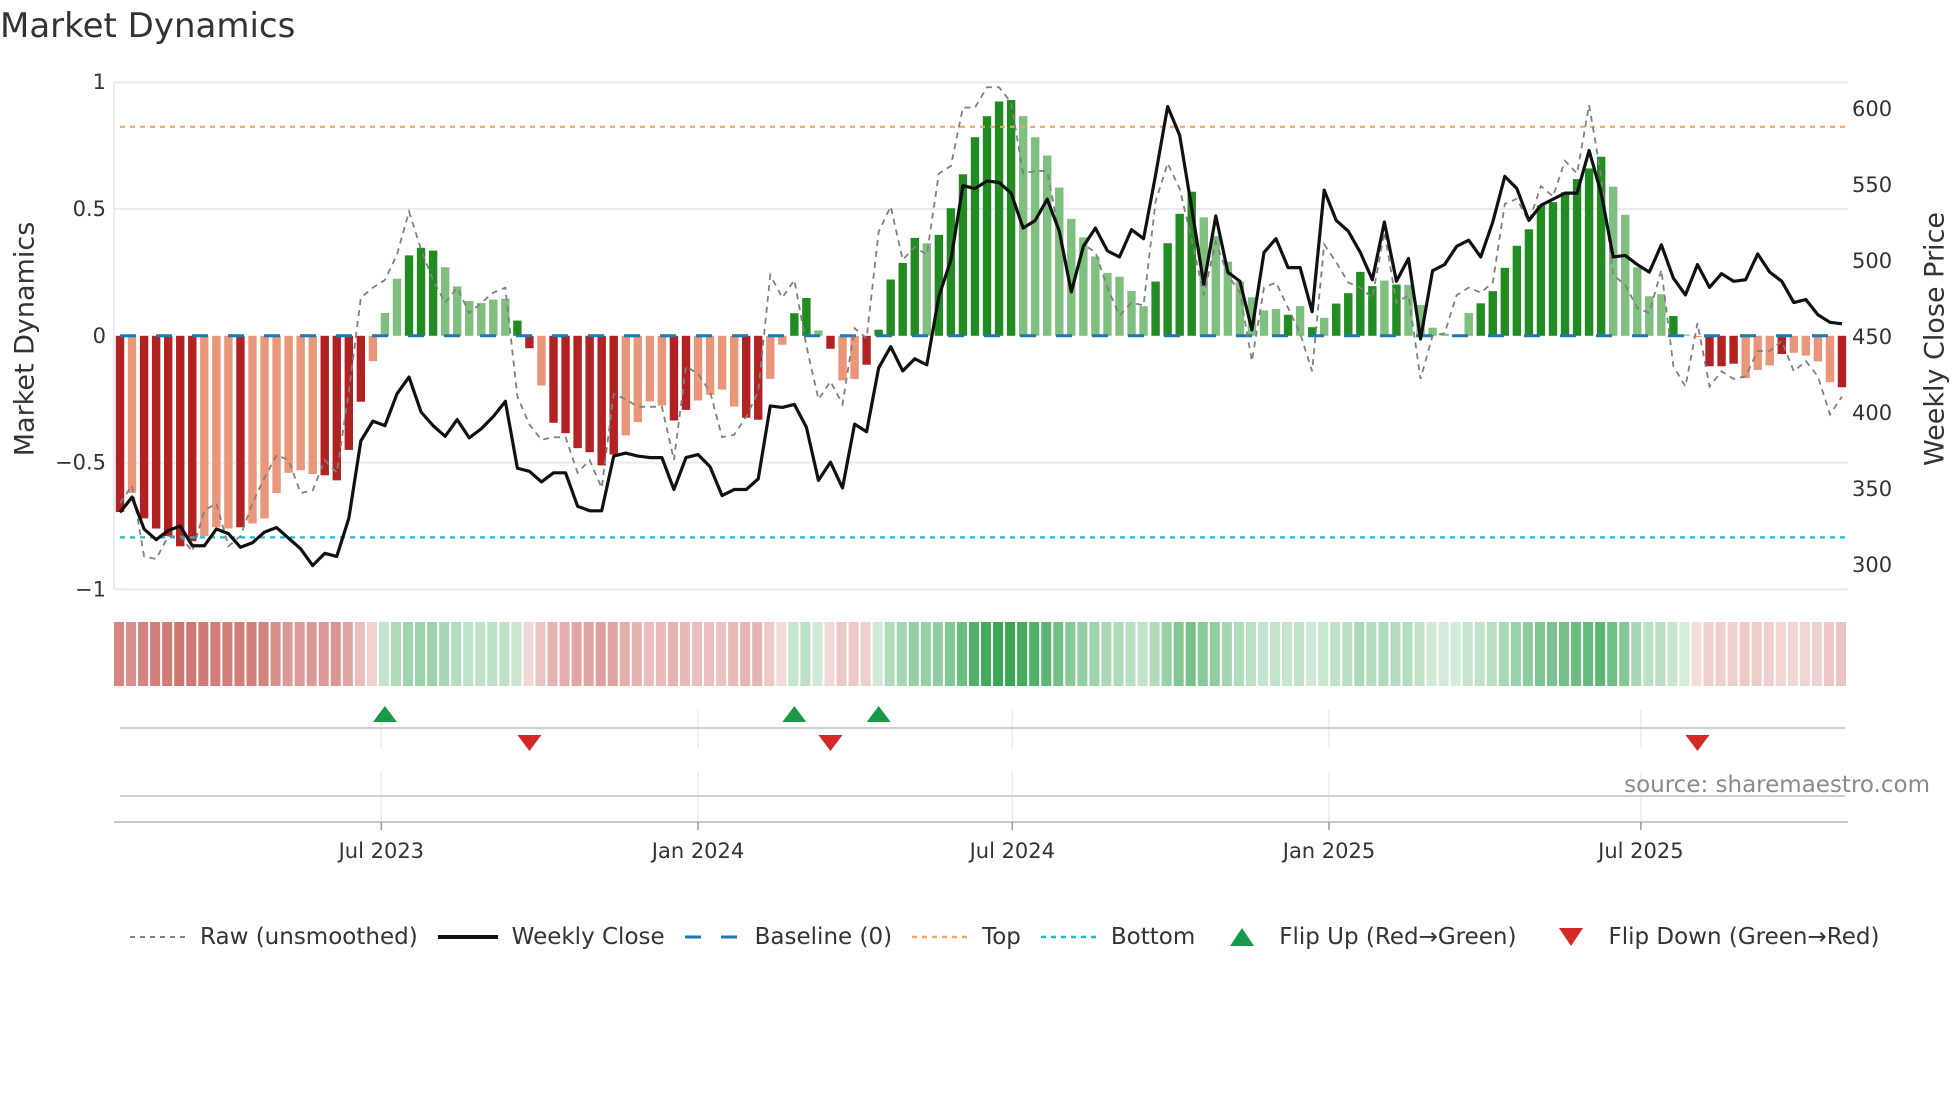 This screenshot has width=1960, height=1102. What do you see at coordinates (980, 654) in the screenshot?
I see `heat-strip` at bounding box center [980, 654].